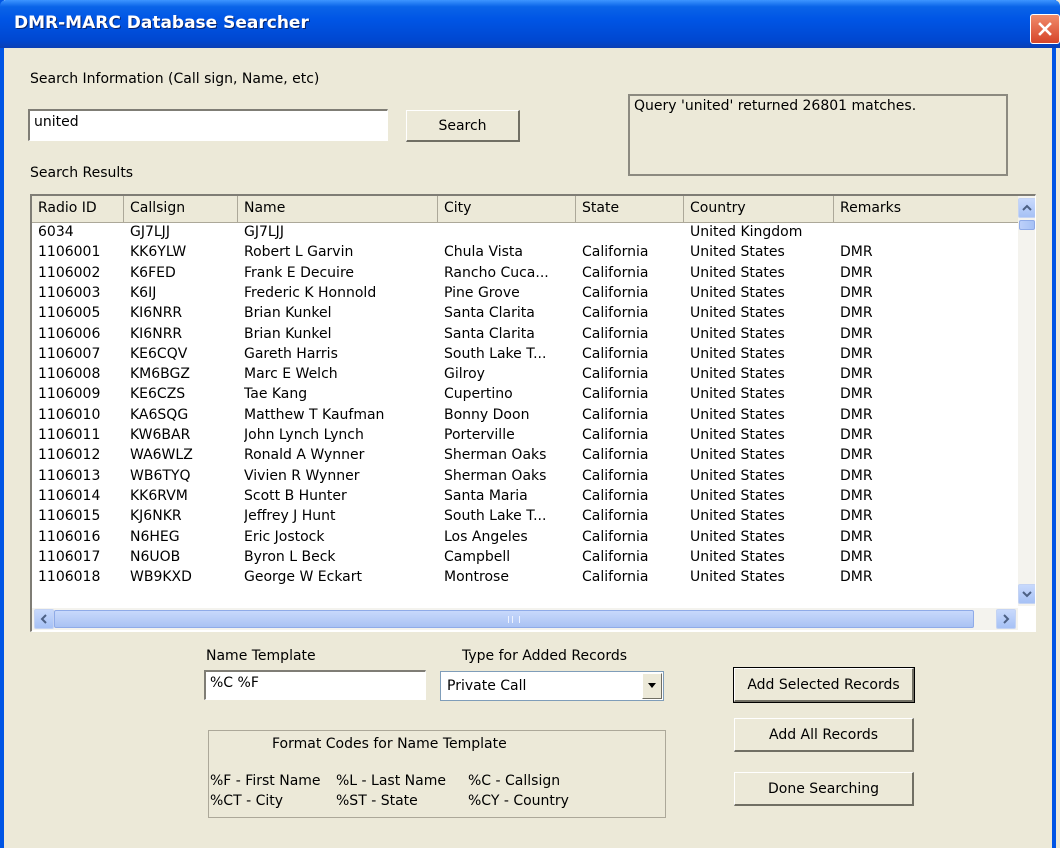  Describe the element at coordinates (247, 801) in the screenshot. I see `format-code-city: %CT - City` at that location.